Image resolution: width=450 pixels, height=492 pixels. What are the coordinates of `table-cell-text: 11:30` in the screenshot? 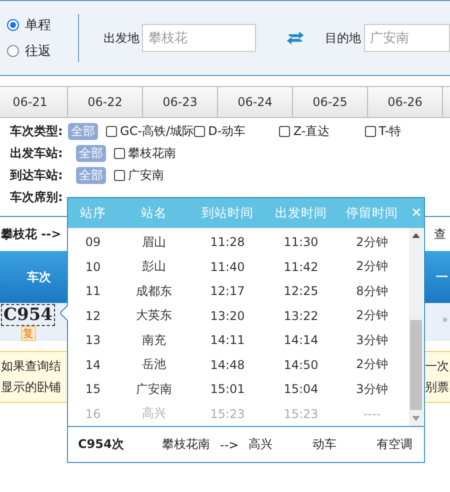 It's located at (301, 242).